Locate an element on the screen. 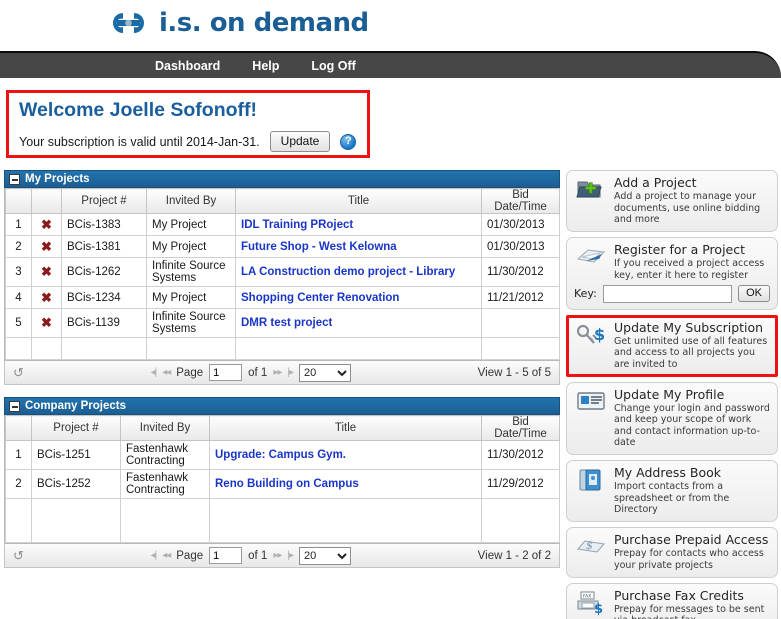 This screenshot has width=781, height=619. brand-name: i.s. on demand is located at coordinates (264, 23).